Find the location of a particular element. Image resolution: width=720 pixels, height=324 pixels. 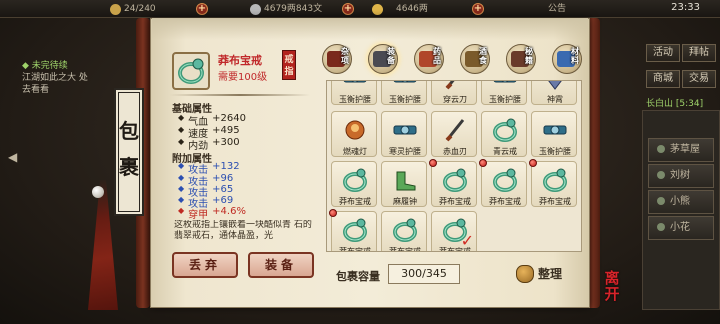

npc-list-item: 小熊 is located at coordinates (681, 202).